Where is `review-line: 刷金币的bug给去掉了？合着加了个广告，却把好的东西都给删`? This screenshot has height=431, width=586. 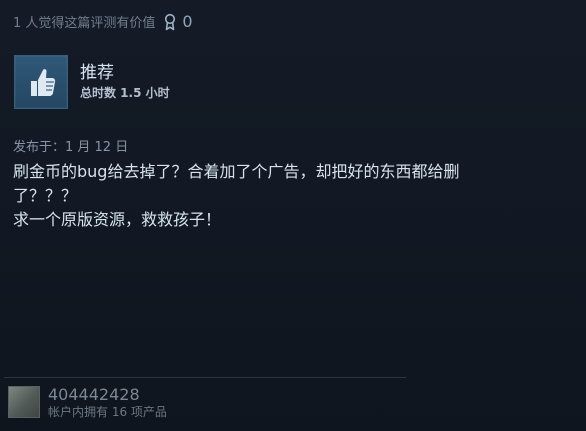 review-line: 刷金币的bug给去掉了？合着加了个广告，却把好的东西都给删 is located at coordinates (236, 171).